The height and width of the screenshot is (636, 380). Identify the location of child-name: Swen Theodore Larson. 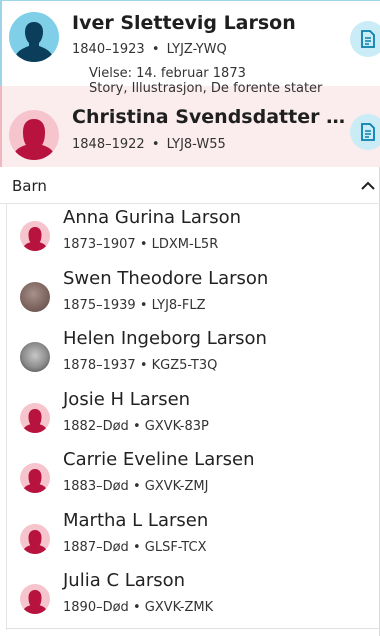
(165, 278).